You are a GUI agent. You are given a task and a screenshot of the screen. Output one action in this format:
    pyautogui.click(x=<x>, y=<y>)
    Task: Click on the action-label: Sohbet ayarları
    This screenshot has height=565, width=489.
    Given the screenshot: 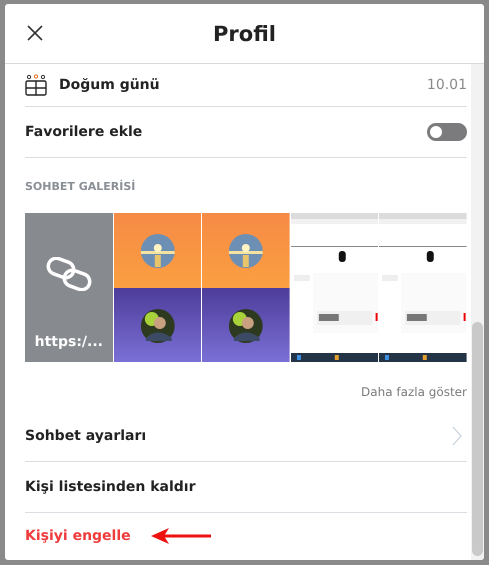 What is the action you would take?
    pyautogui.click(x=85, y=436)
    